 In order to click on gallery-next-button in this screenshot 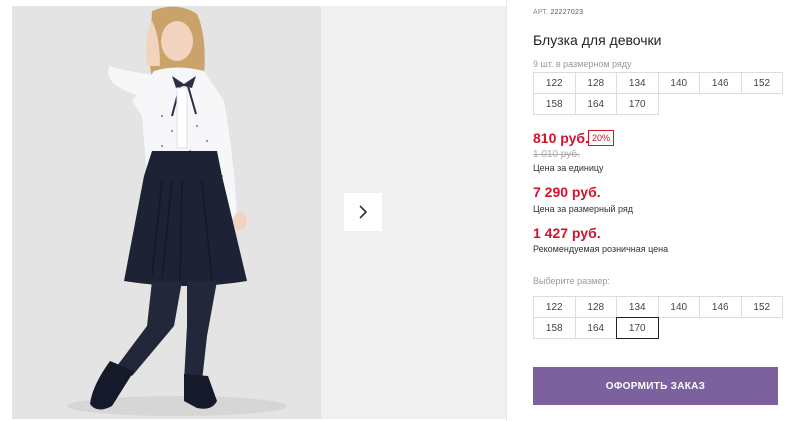, I will do `click(363, 212)`.